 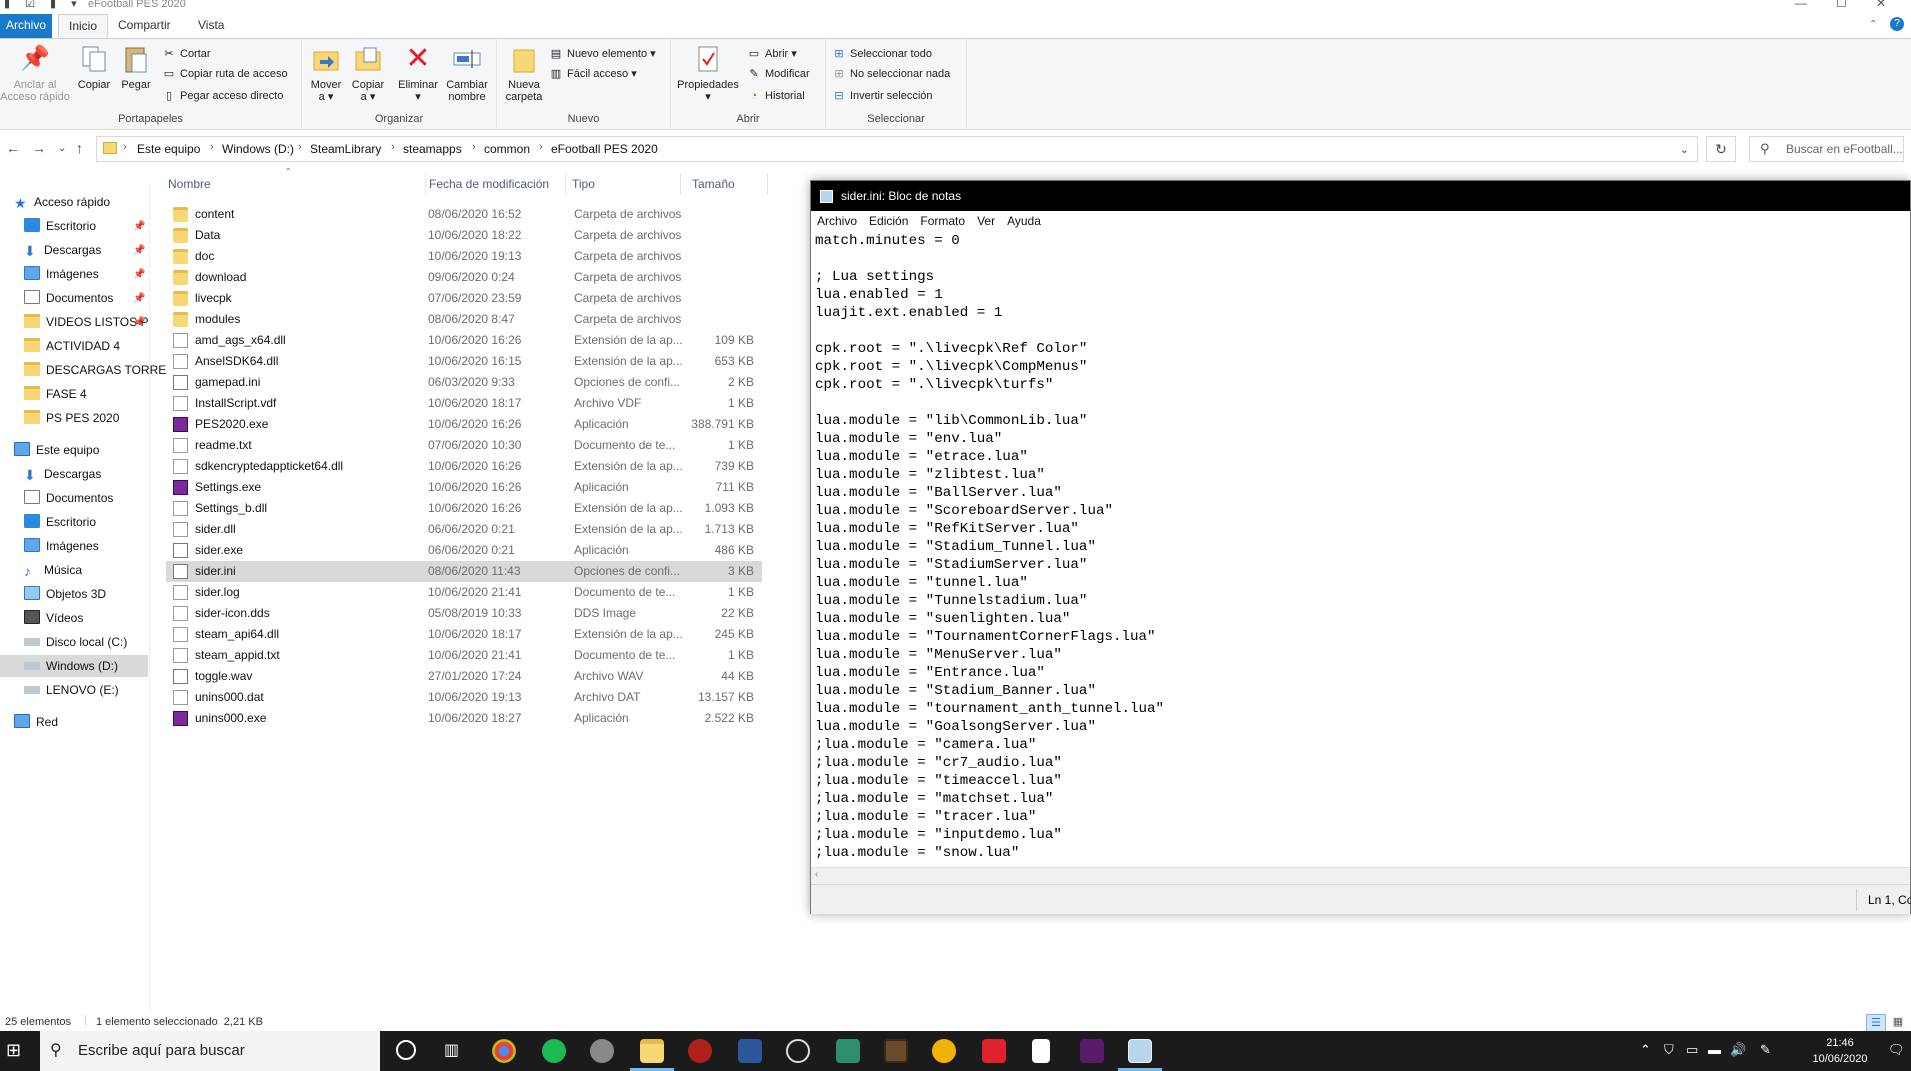 I want to click on paste-shortcut-button: ▯ Pegar acceso directo, so click(x=222, y=96).